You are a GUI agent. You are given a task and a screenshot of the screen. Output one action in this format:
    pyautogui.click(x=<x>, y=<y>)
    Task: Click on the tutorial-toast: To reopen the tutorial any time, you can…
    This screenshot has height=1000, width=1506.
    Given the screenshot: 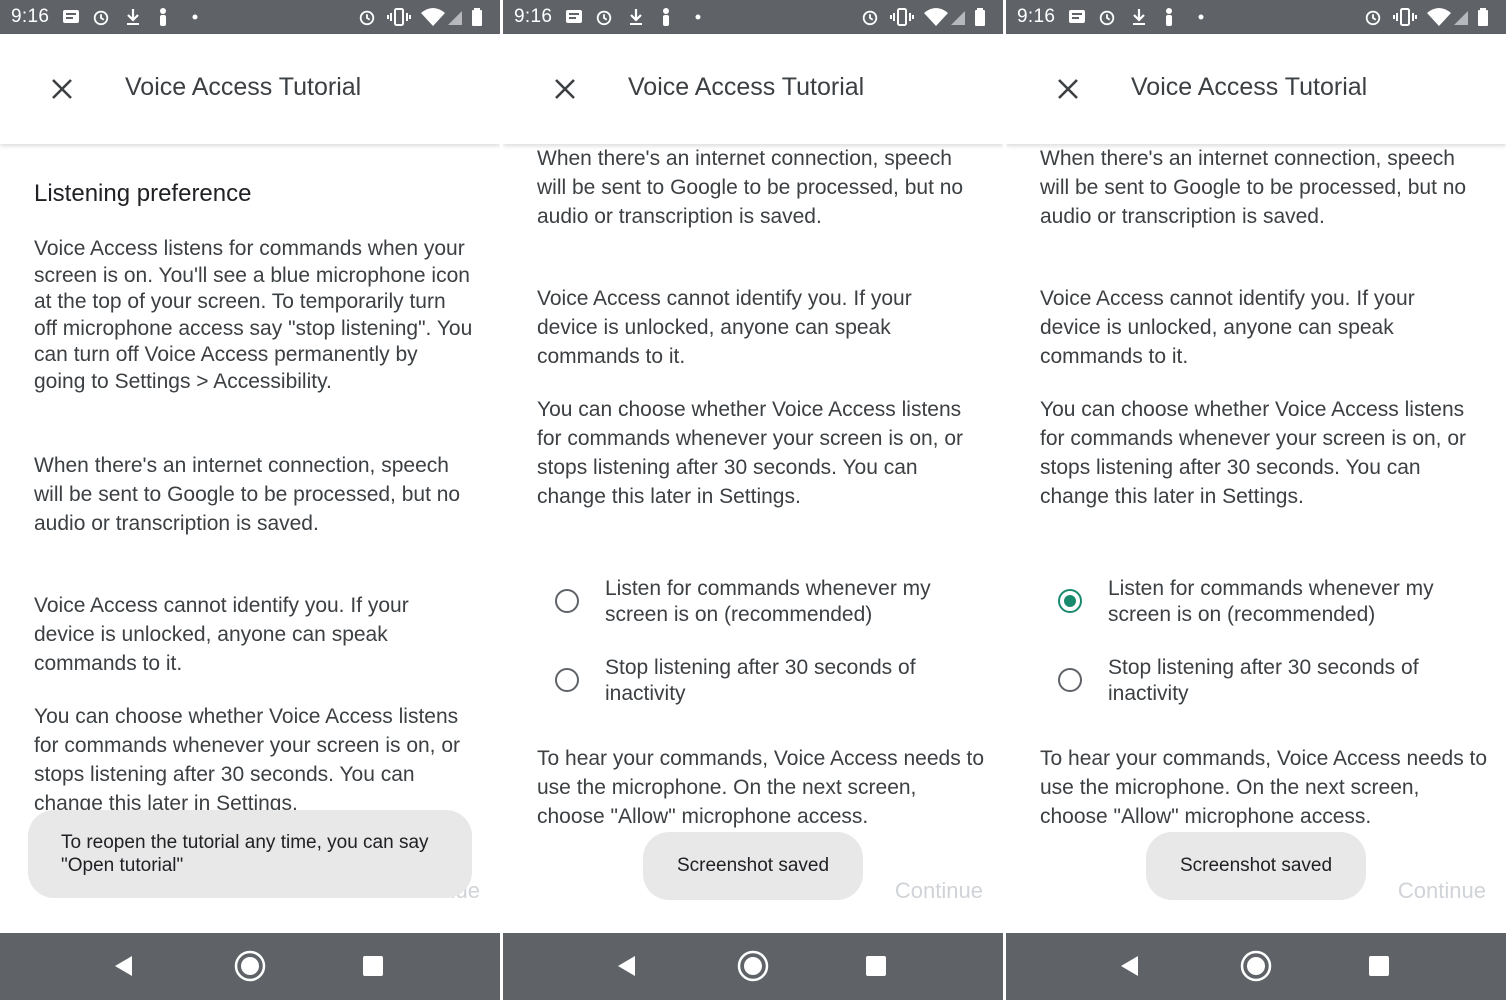 What is the action you would take?
    pyautogui.click(x=250, y=854)
    